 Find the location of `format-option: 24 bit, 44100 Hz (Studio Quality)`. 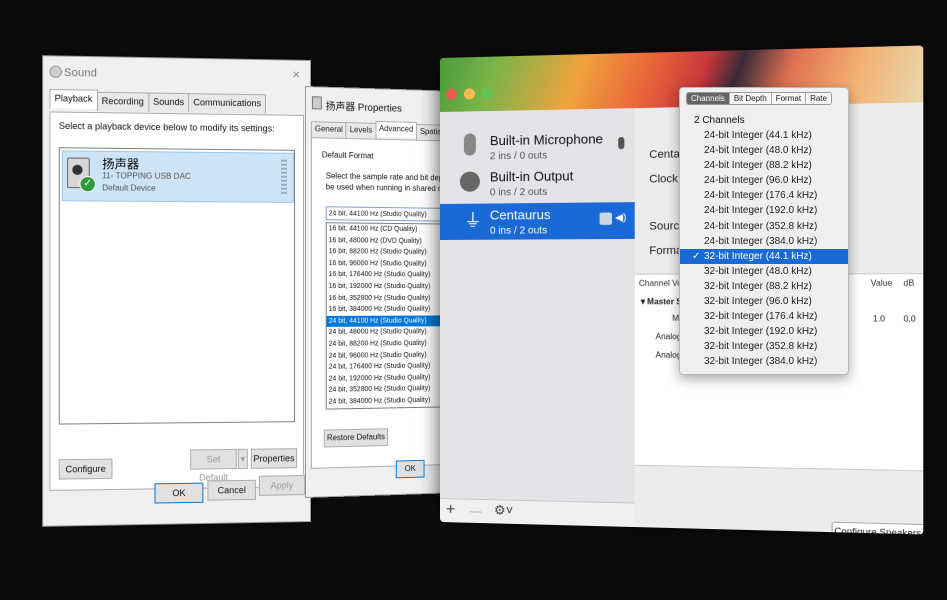

format-option: 24 bit, 44100 Hz (Studio Quality) is located at coordinates (385, 321).